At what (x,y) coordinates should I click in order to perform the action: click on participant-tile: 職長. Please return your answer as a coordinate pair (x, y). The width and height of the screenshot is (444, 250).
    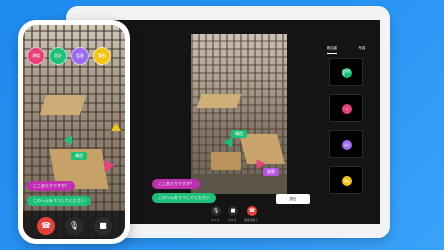
    Looking at the image, I should click on (346, 180).